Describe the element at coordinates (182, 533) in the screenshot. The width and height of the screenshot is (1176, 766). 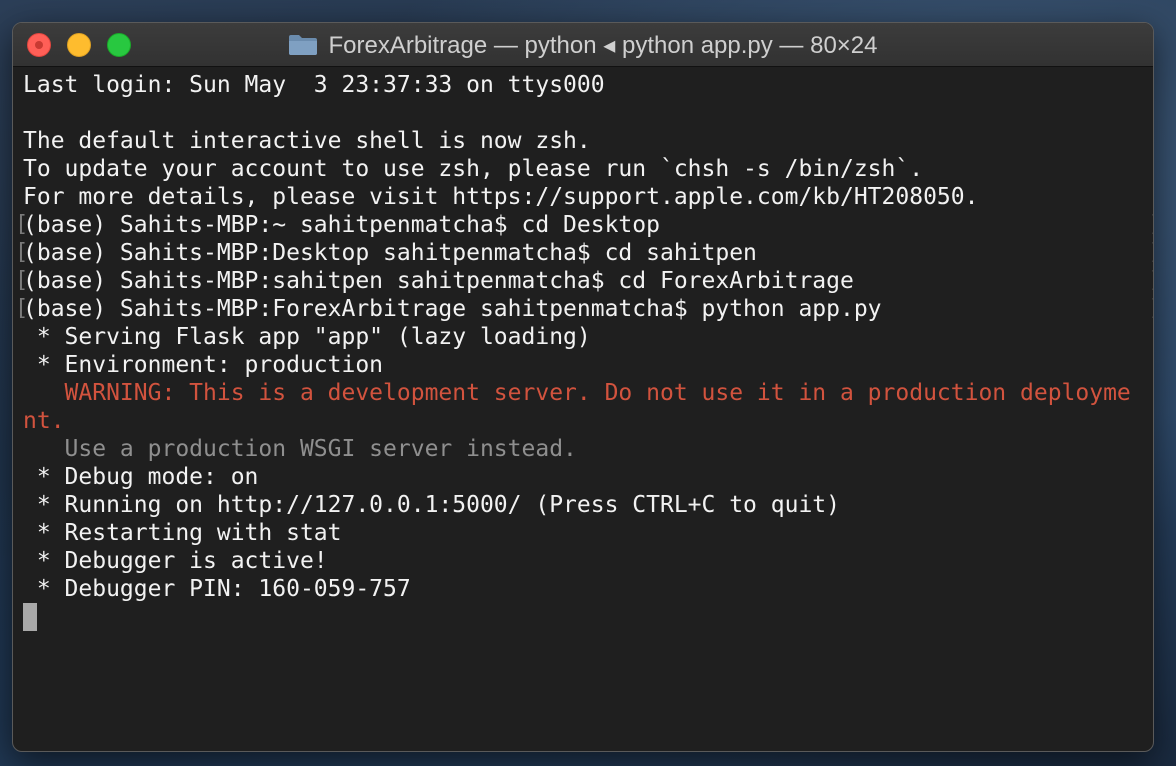
I see `terminal-line-text: * Restarting with stat` at that location.